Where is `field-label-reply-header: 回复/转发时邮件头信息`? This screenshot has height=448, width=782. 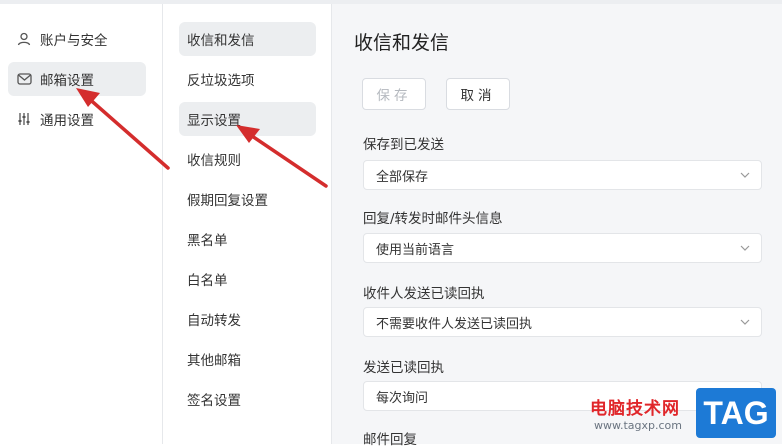 field-label-reply-header: 回复/转发时邮件头信息 is located at coordinates (433, 219).